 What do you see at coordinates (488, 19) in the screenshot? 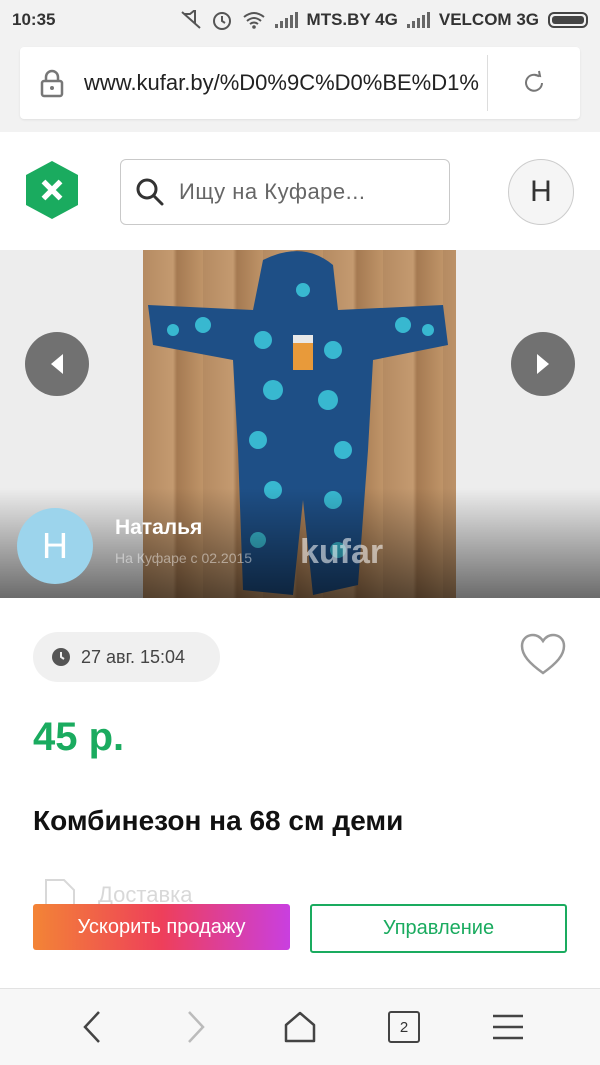
I see `carrier2-label: VELCOM 3G` at bounding box center [488, 19].